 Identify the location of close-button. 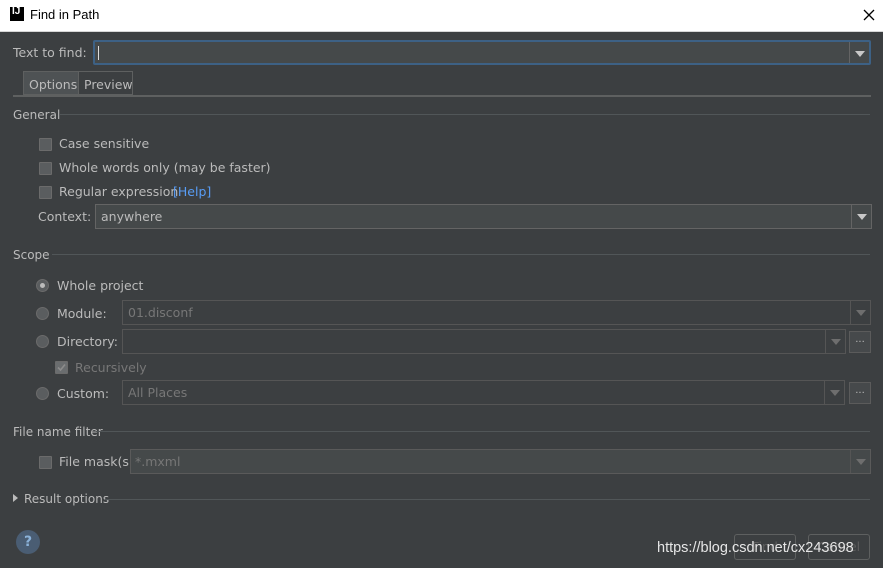
(869, 15).